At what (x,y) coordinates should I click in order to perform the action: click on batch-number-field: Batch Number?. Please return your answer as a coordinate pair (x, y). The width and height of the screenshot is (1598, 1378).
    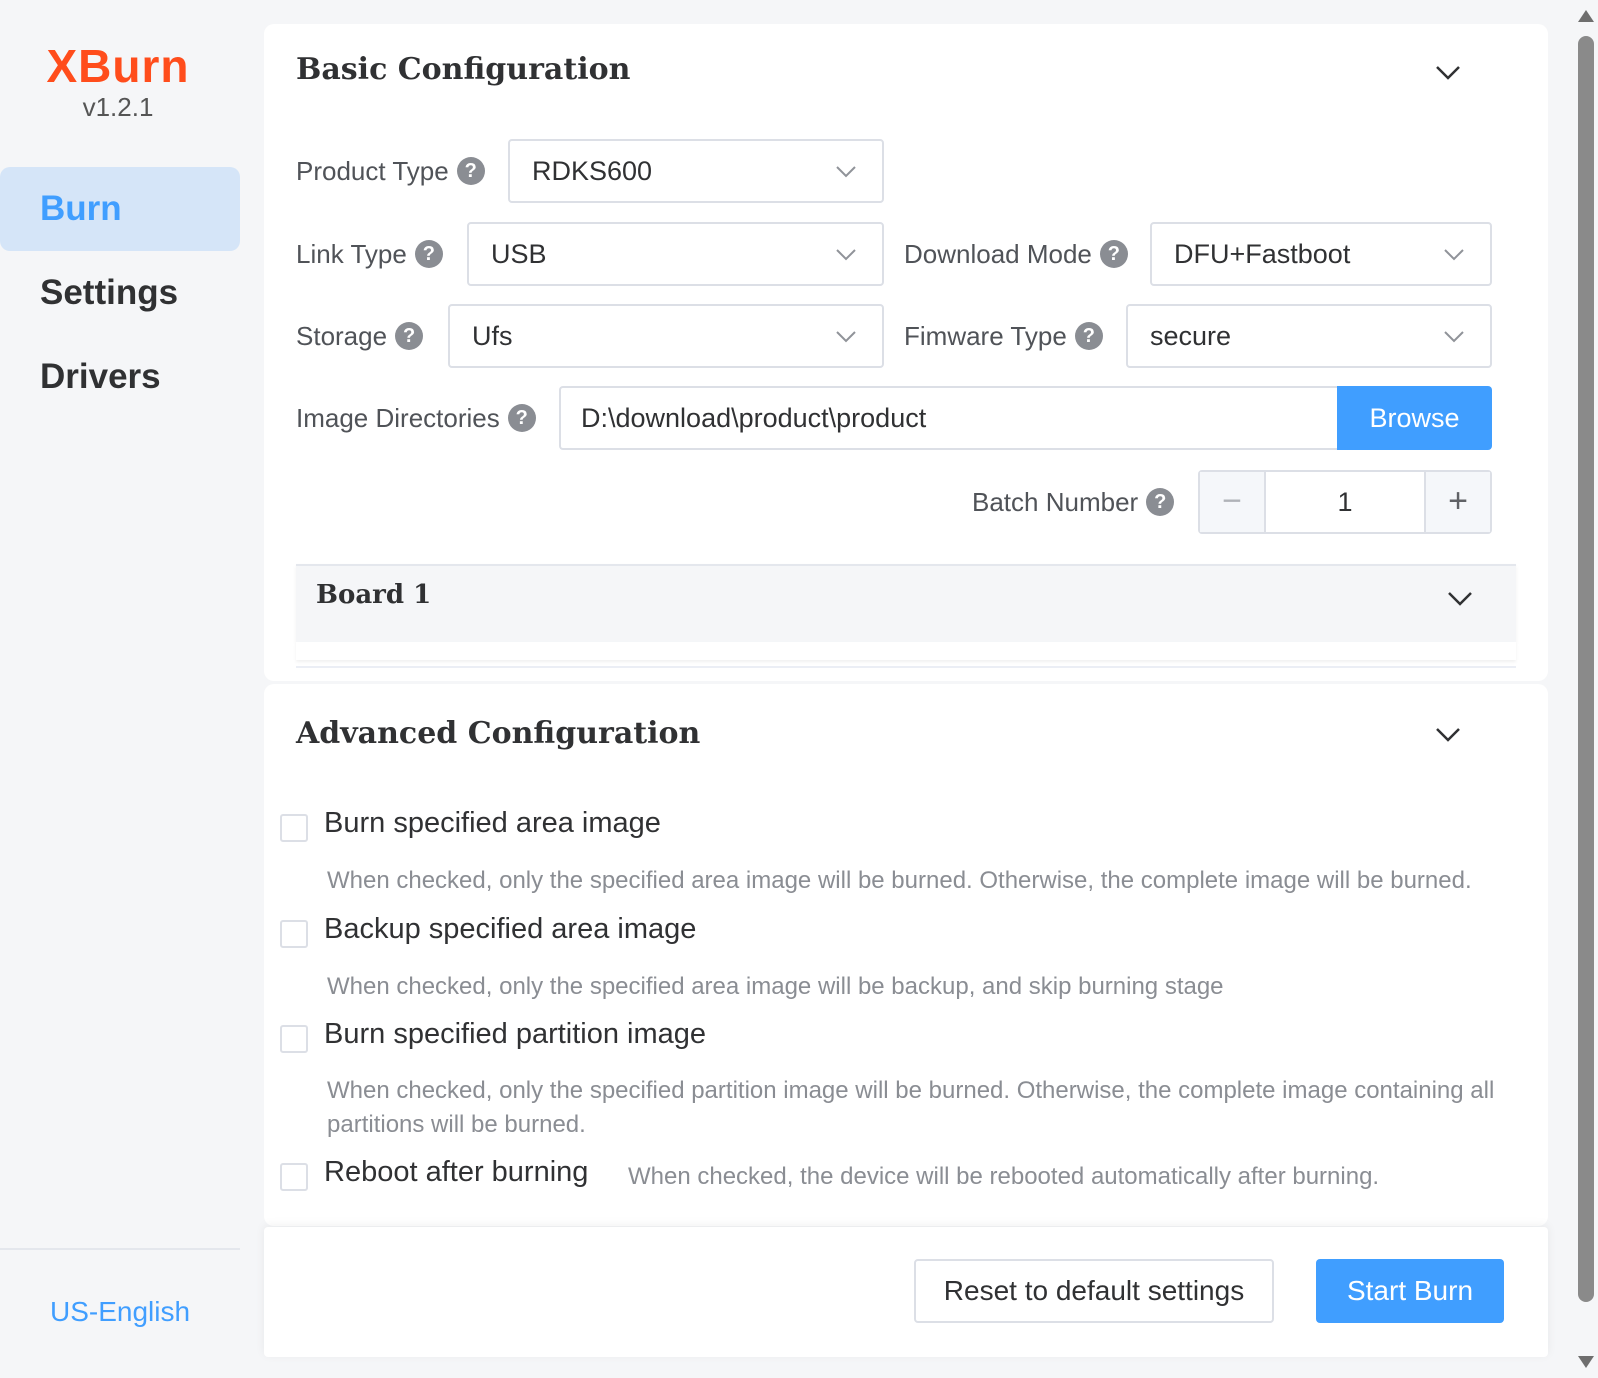
    Looking at the image, I should click on (1073, 502).